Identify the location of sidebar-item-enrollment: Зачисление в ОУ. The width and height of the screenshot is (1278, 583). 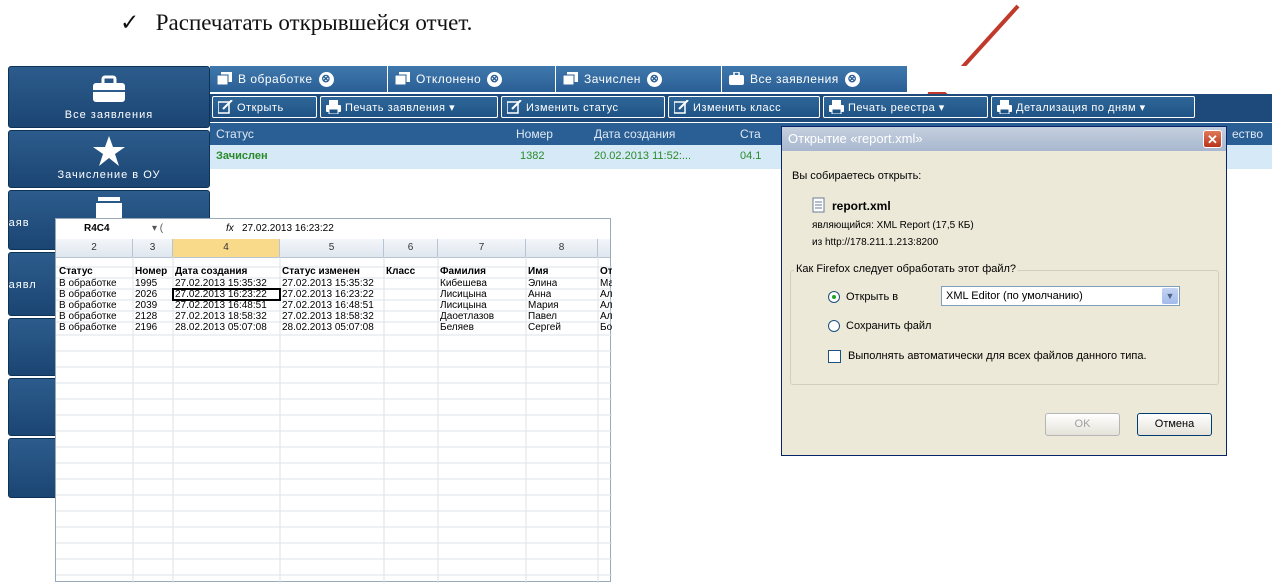
(109, 159).